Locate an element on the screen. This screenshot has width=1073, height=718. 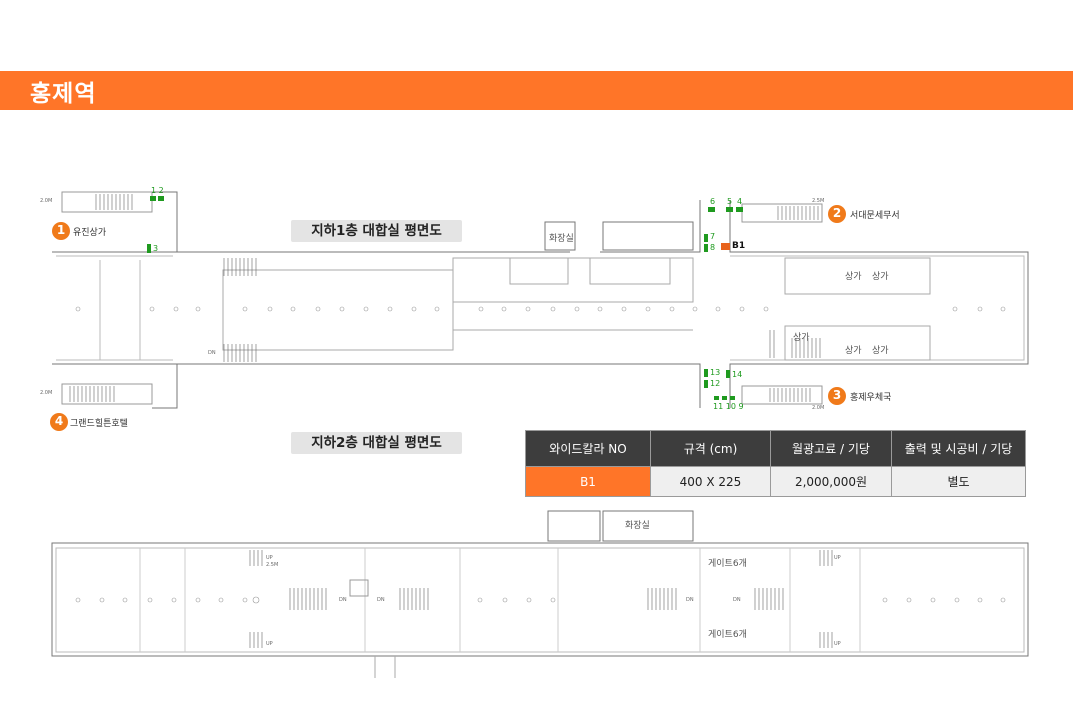
ad-number-13: 13 is located at coordinates (715, 372).